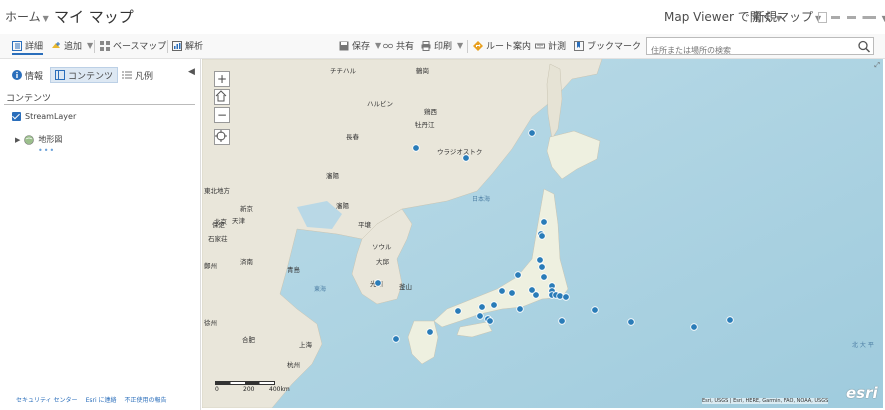  What do you see at coordinates (607, 45) in the screenshot?
I see `bookmarks-button: ブックマーク` at bounding box center [607, 45].